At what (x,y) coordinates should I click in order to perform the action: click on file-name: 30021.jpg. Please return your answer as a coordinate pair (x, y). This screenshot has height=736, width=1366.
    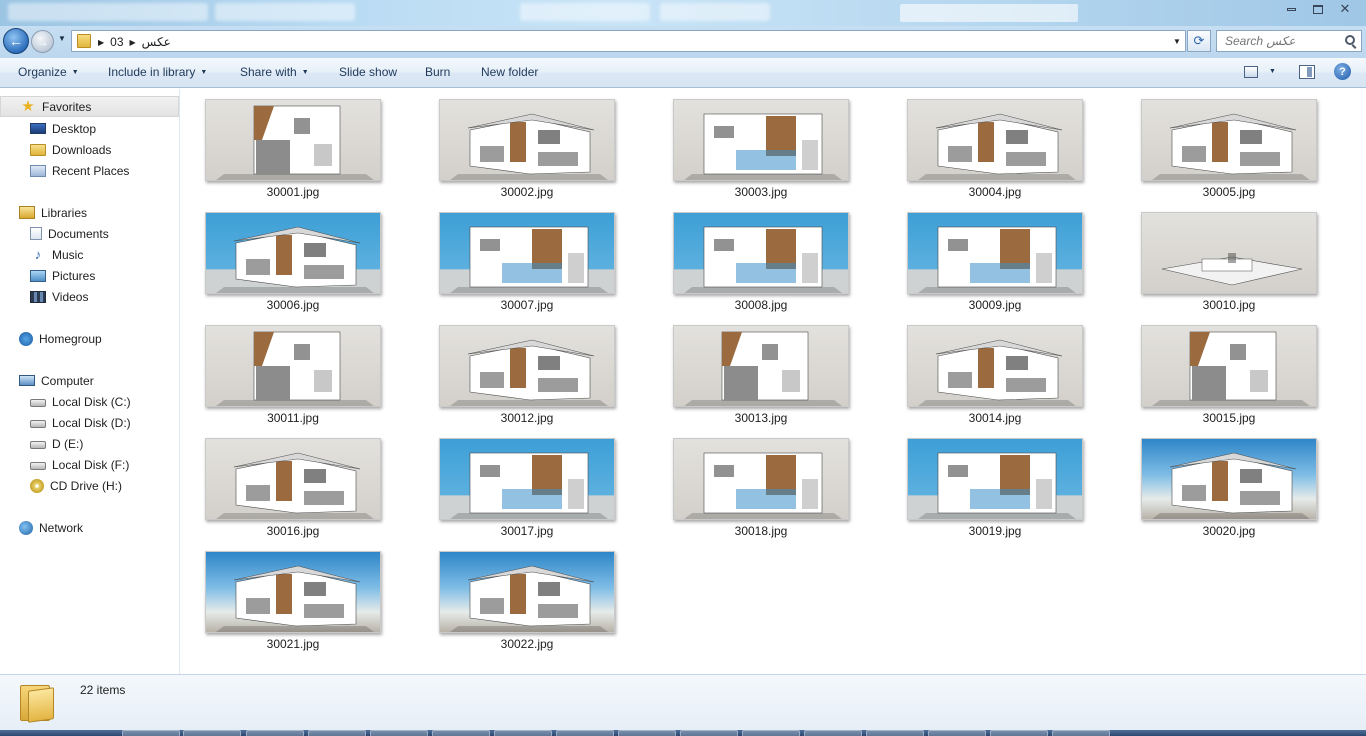
    Looking at the image, I should click on (293, 644).